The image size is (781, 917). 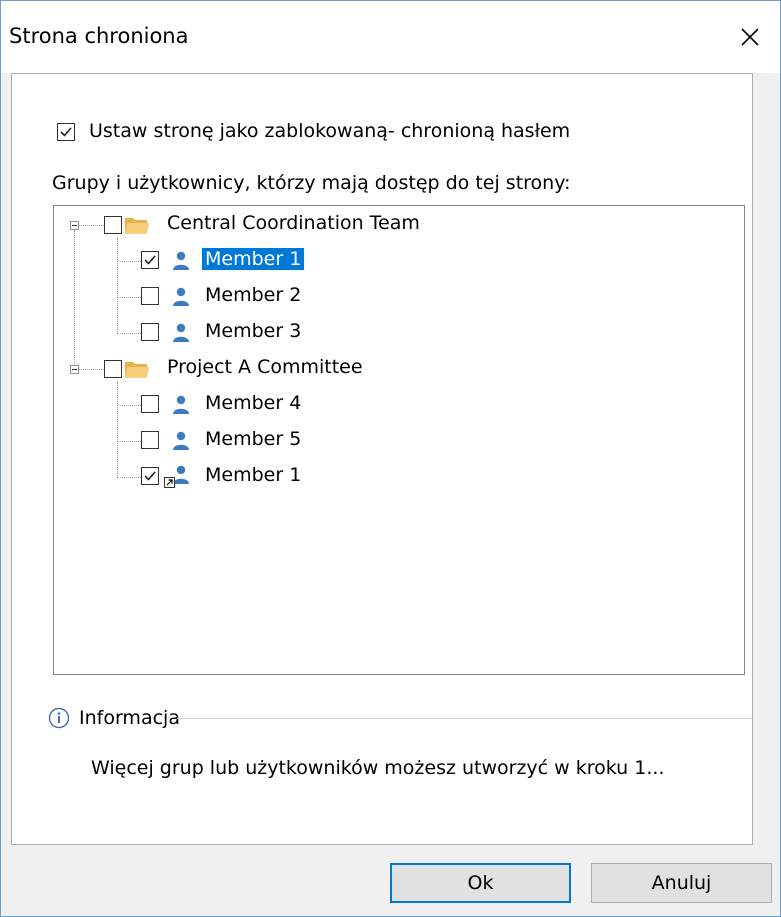 I want to click on member-label: Member 5, so click(x=253, y=439).